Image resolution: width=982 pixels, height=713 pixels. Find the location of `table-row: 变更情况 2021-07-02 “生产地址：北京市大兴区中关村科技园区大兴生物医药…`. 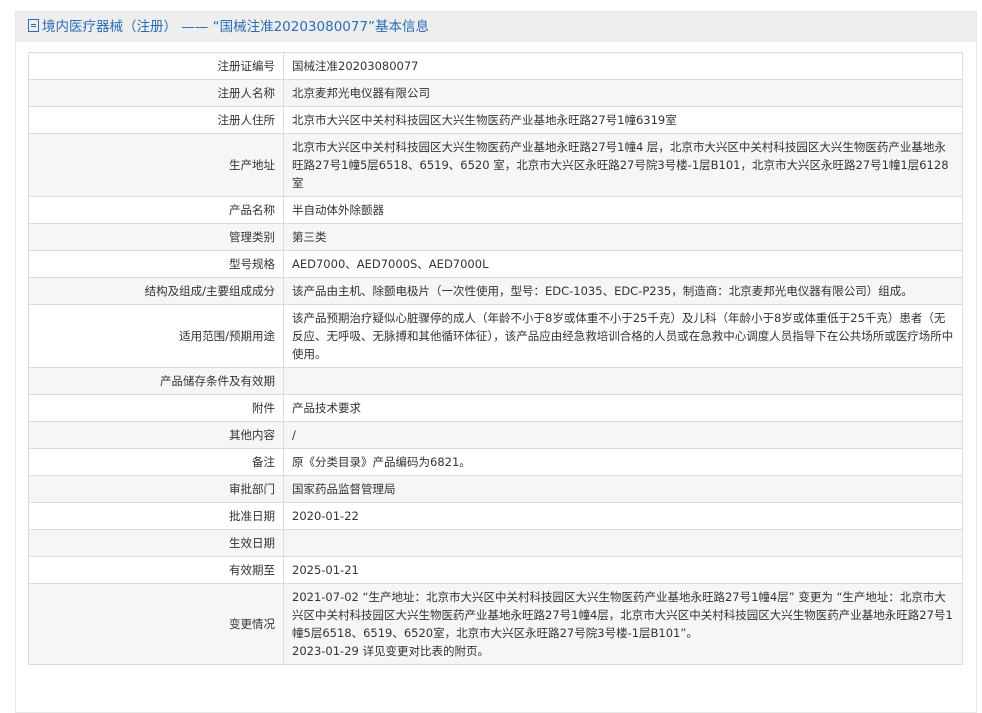

table-row: 变更情况 2021-07-02 “生产地址：北京市大兴区中关村科技园区大兴生物医药… is located at coordinates (495, 624).